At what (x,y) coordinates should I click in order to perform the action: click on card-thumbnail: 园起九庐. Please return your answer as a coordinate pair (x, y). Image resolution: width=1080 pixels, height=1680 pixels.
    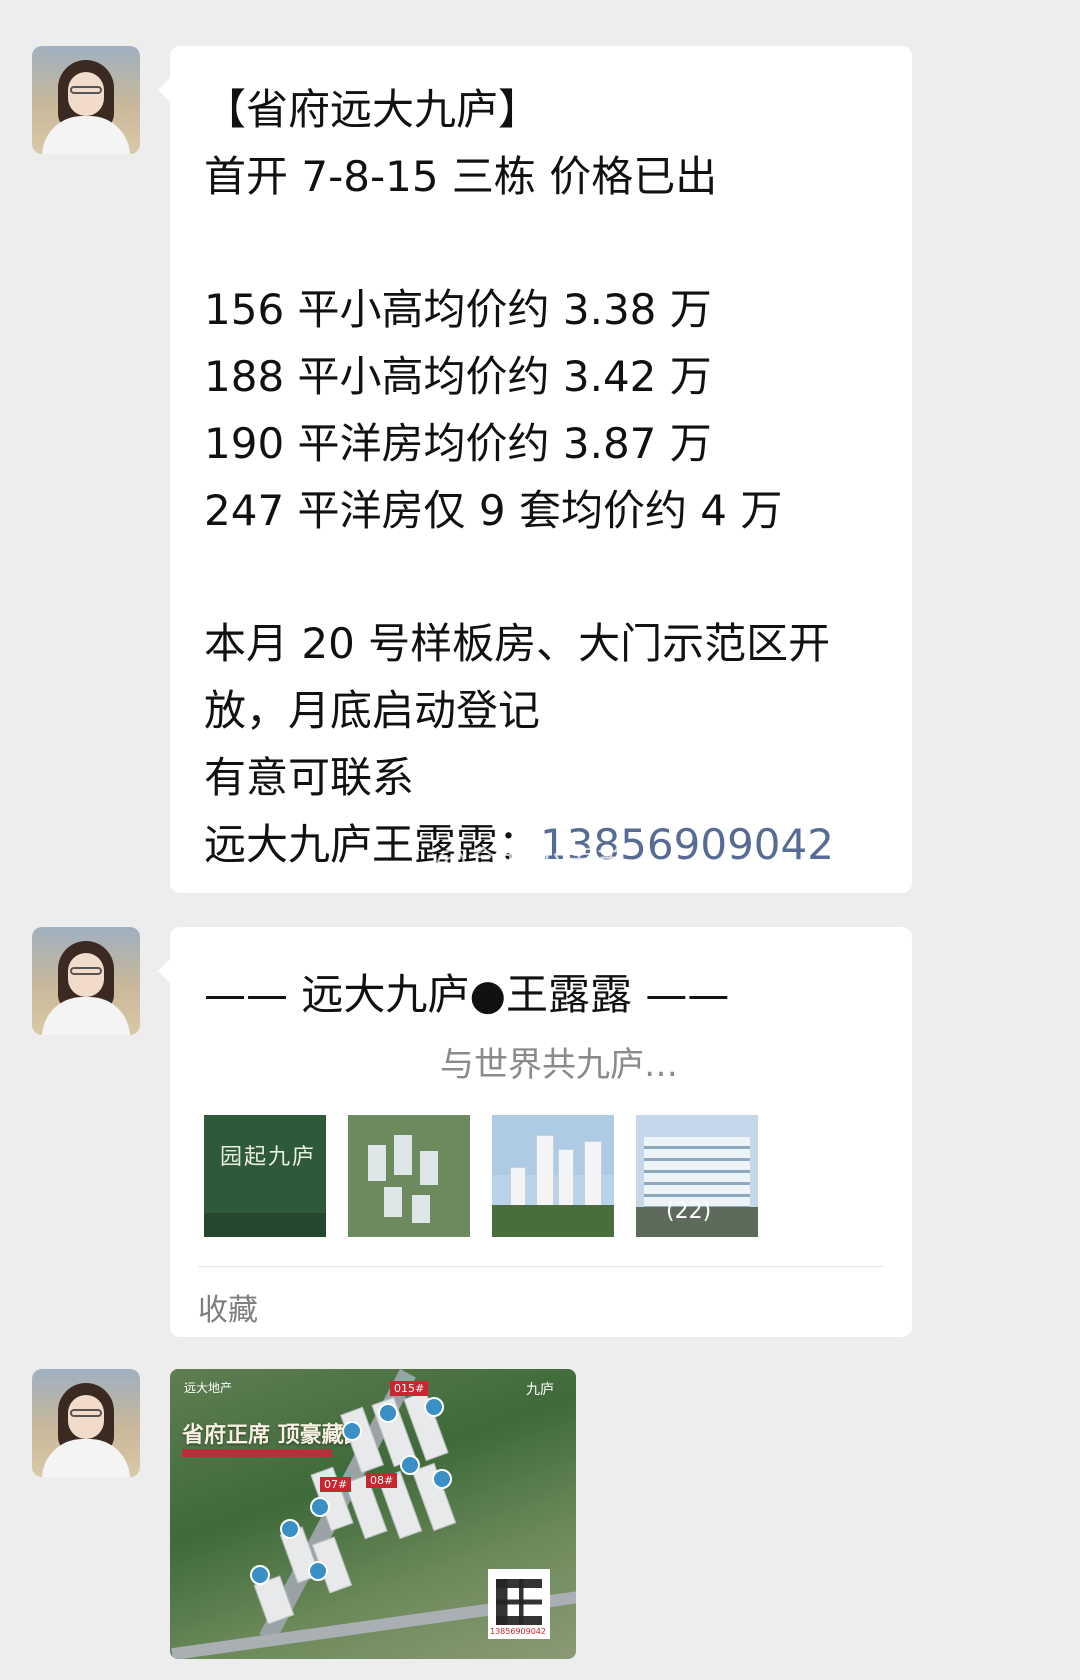
    Looking at the image, I should click on (265, 1176).